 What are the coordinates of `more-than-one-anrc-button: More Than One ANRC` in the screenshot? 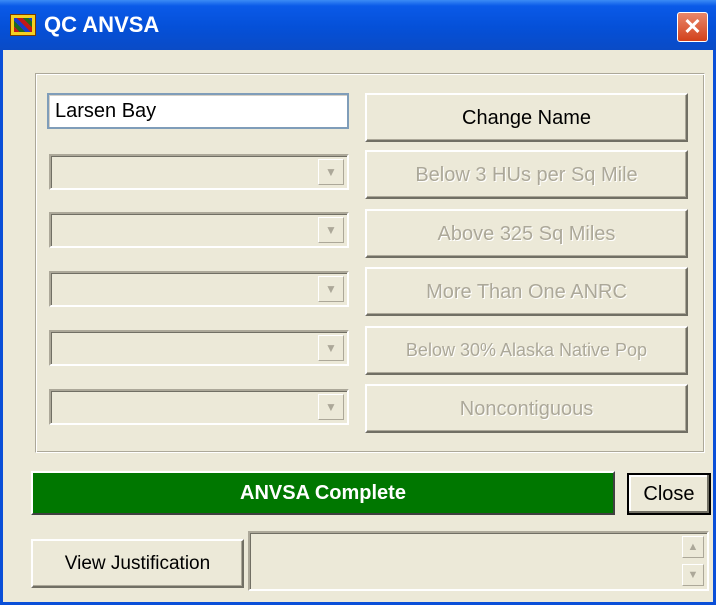 It's located at (526, 291).